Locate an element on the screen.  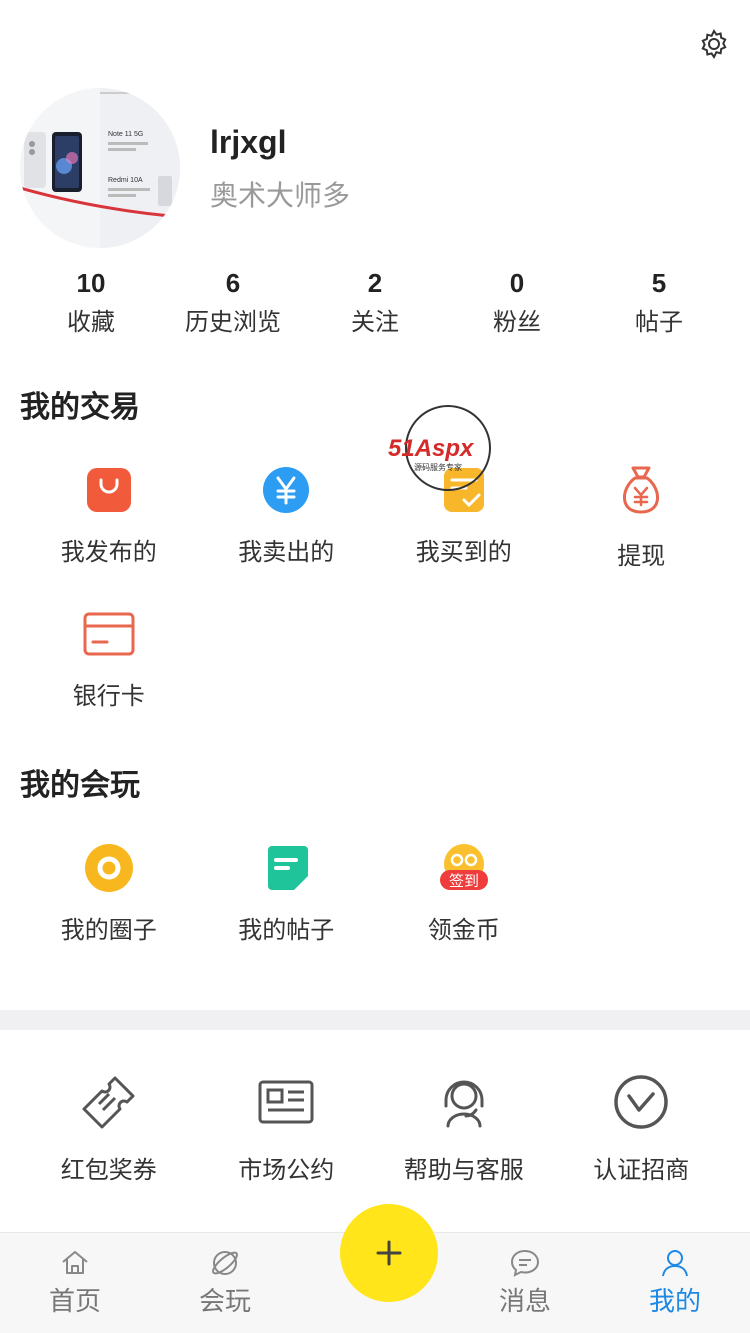
stat-following: 2 关注 is located at coordinates (375, 306).